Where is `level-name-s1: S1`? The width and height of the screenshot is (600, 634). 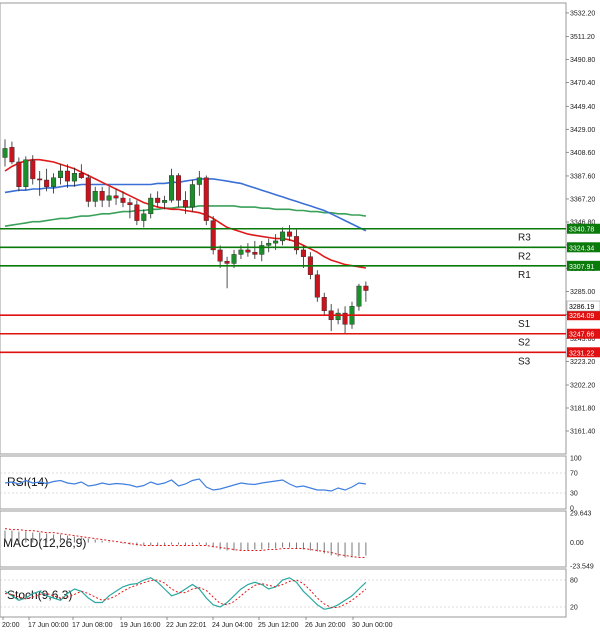 level-name-s1: S1 is located at coordinates (524, 324).